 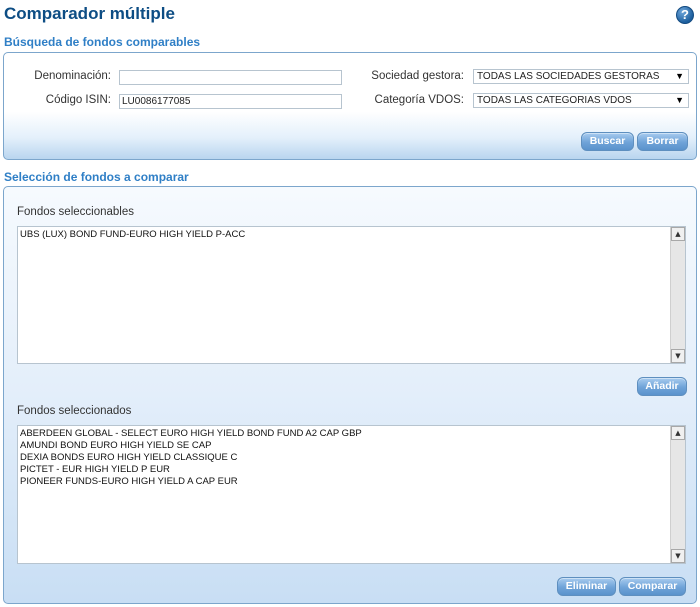 I want to click on list-item: AMUNDI BOND EURO HIGH YIELD SE CAP, so click(x=344, y=446).